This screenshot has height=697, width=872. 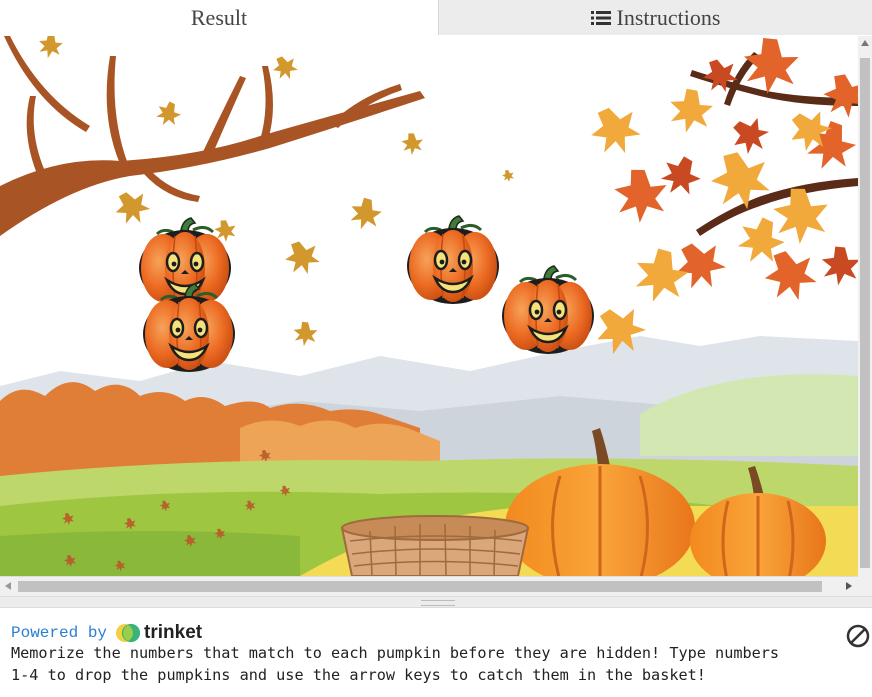 I want to click on horizontal-scrollbar, so click(x=429, y=586).